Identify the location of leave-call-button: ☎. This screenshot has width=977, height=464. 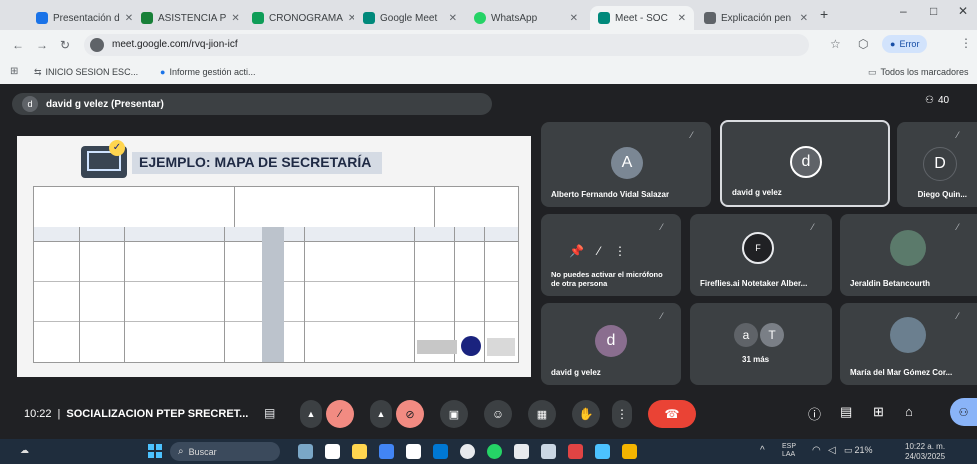
(672, 414).